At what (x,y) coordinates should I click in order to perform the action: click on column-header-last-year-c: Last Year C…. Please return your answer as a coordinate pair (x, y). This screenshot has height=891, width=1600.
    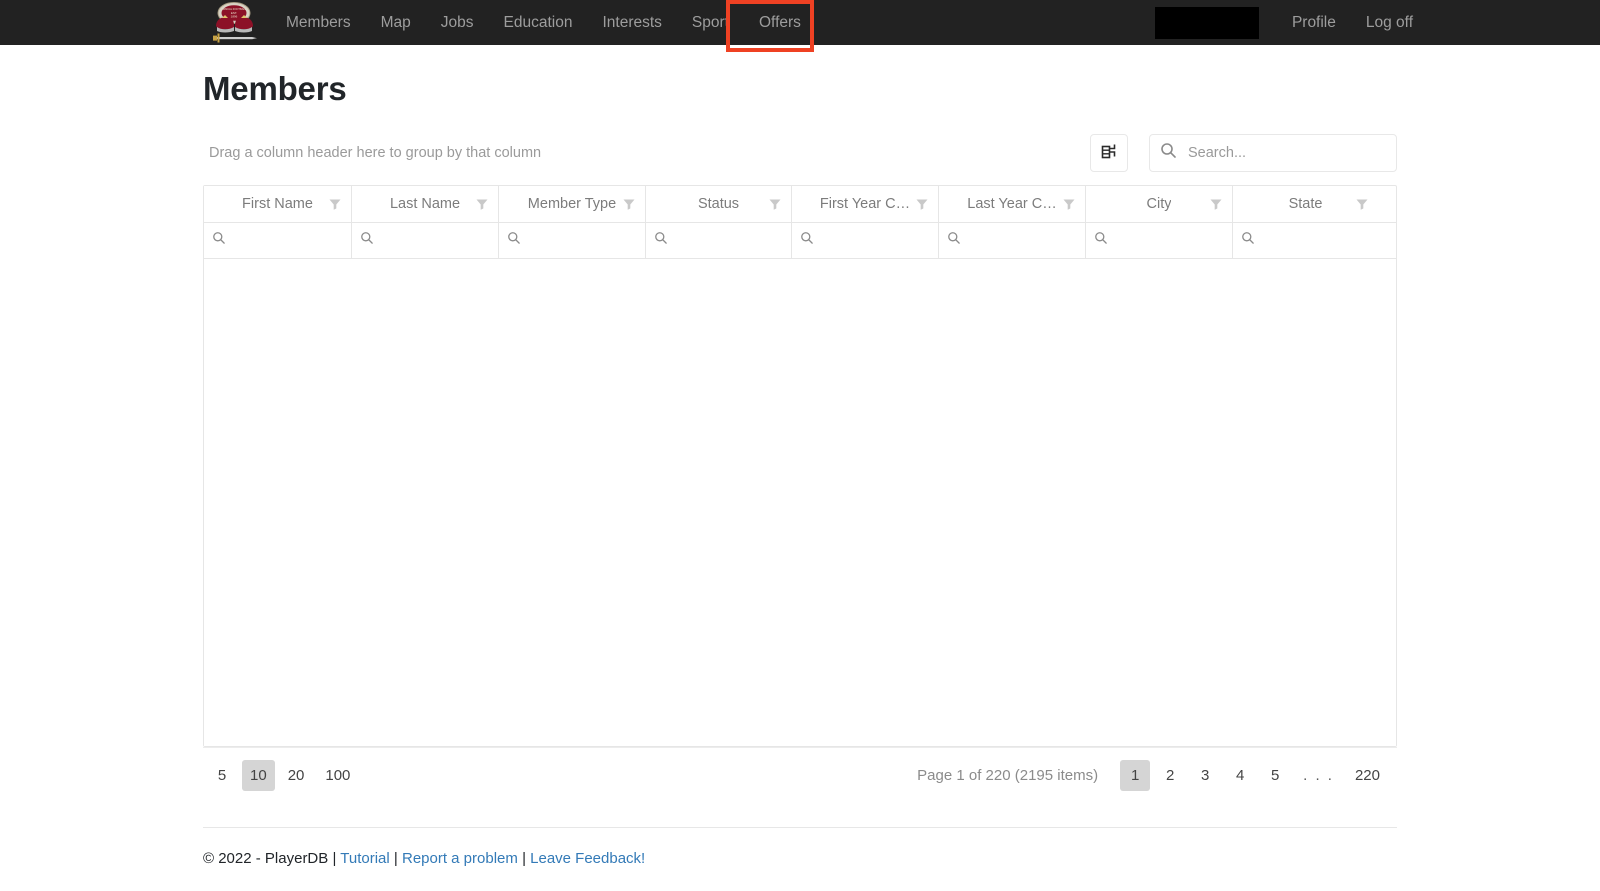
    Looking at the image, I should click on (1012, 204).